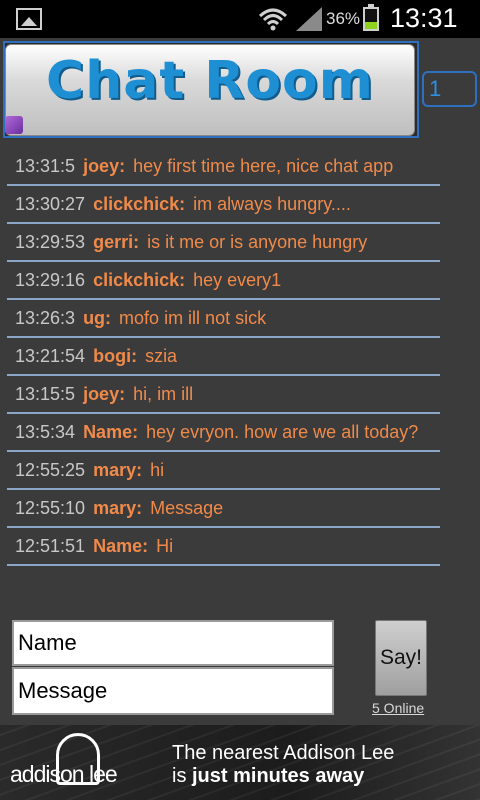 Image resolution: width=480 pixels, height=800 pixels. What do you see at coordinates (45, 317) in the screenshot?
I see `message-time: 13:26:3` at bounding box center [45, 317].